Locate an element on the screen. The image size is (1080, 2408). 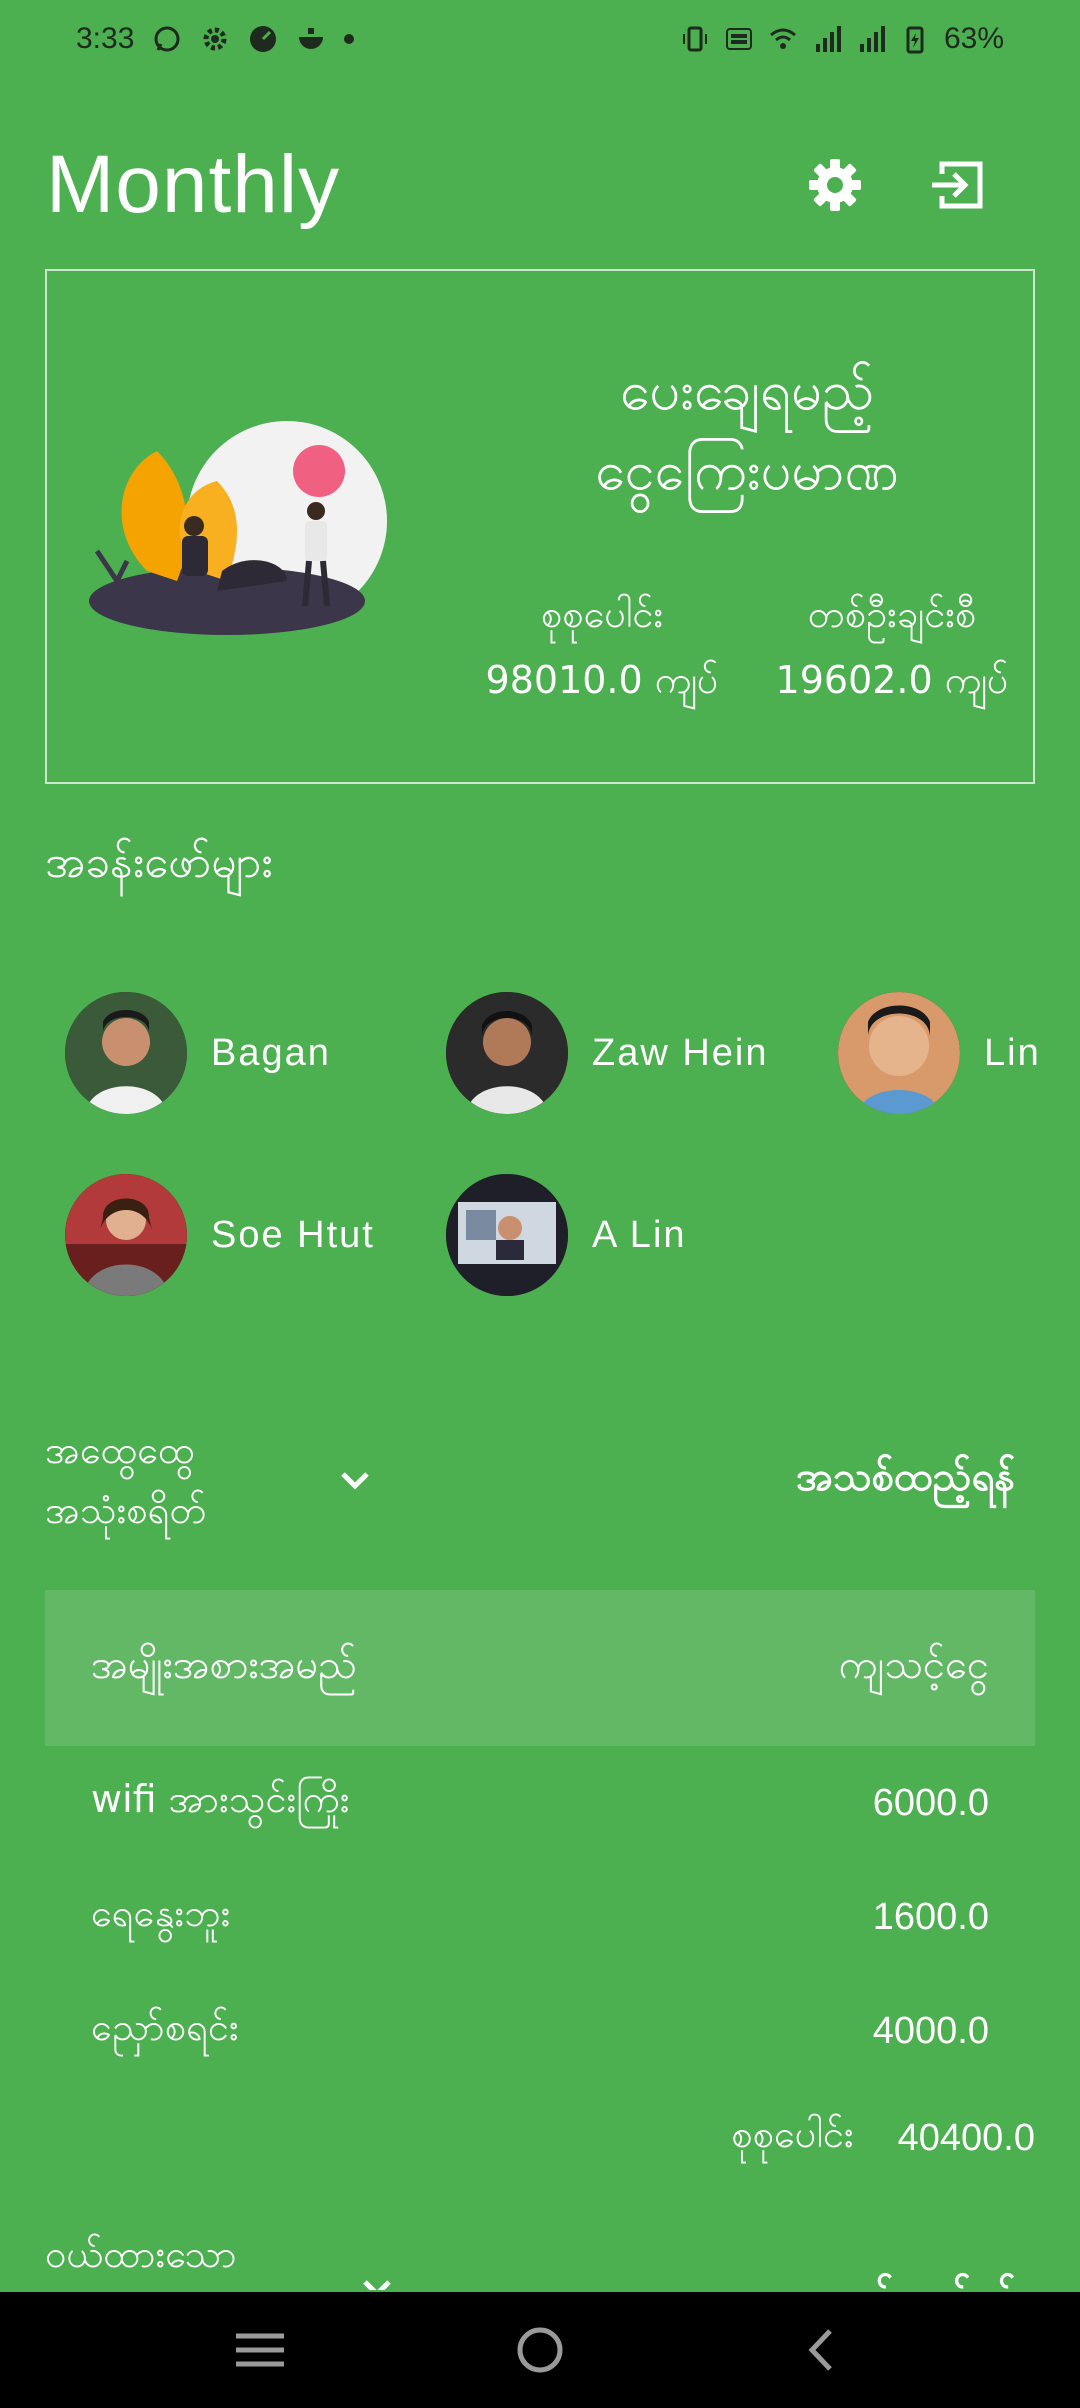
row-amount: 1600.0 is located at coordinates (930, 1916).